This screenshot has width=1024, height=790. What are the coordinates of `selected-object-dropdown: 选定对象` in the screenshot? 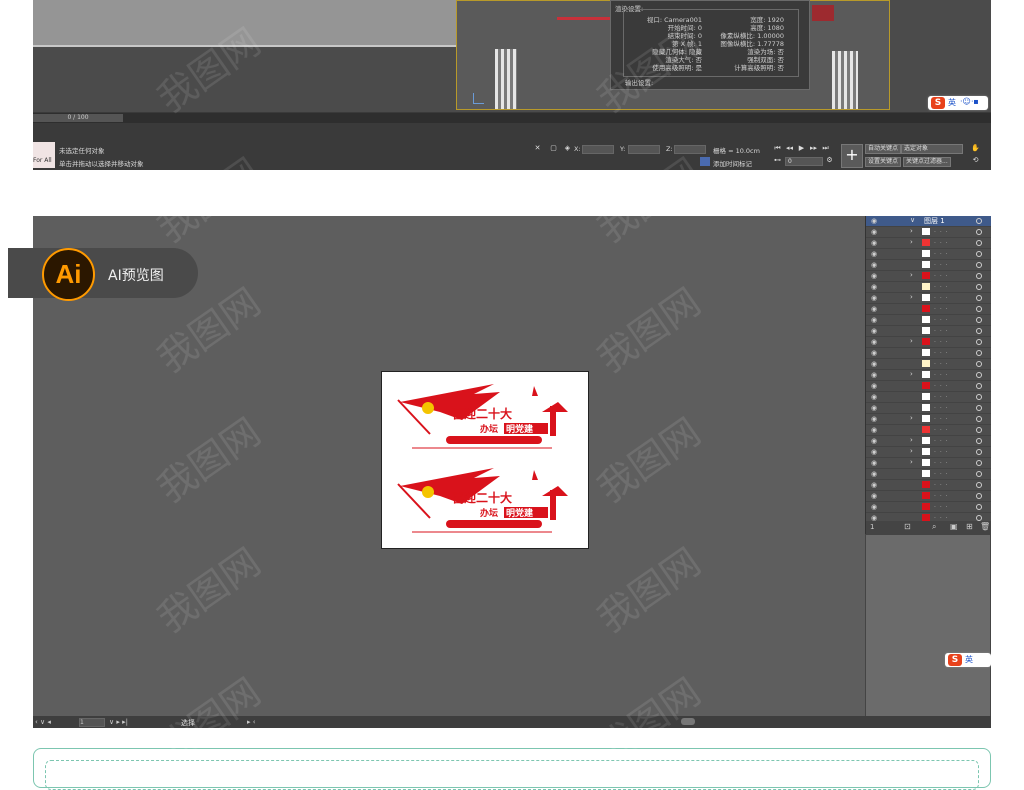 It's located at (932, 149).